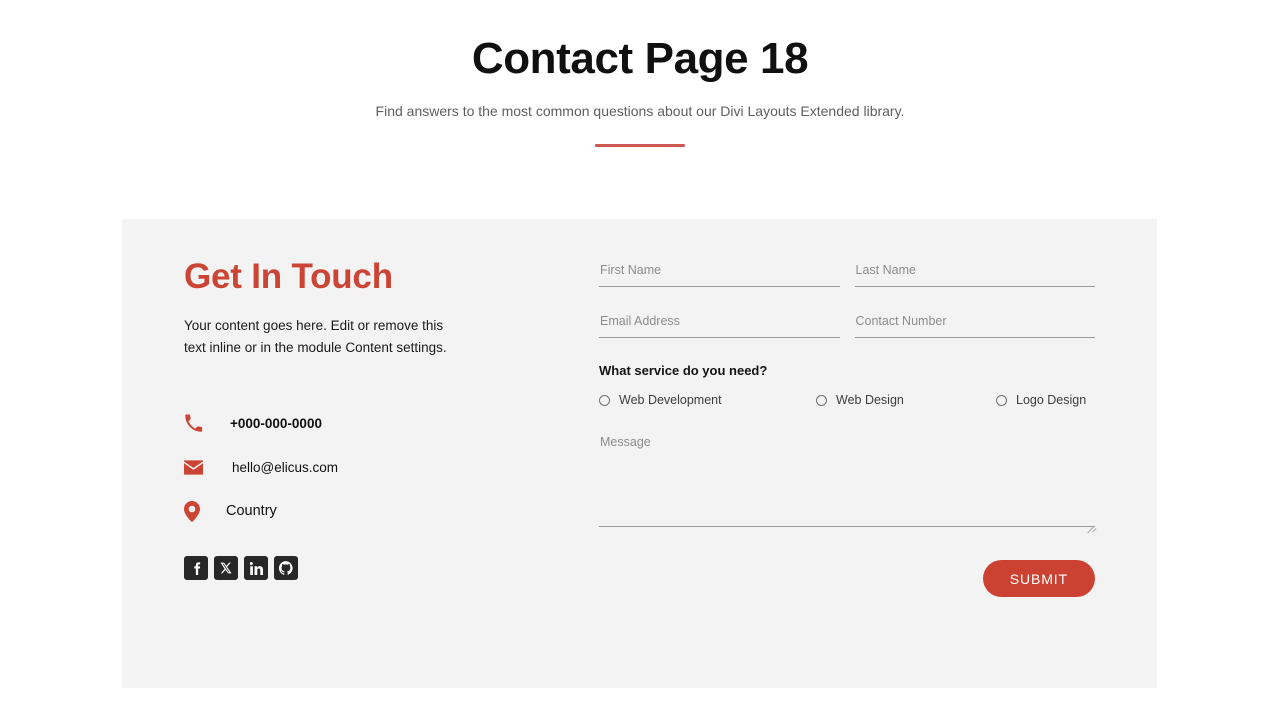 The height and width of the screenshot is (728, 1280). What do you see at coordinates (670, 400) in the screenshot?
I see `radio-label: Web Development` at bounding box center [670, 400].